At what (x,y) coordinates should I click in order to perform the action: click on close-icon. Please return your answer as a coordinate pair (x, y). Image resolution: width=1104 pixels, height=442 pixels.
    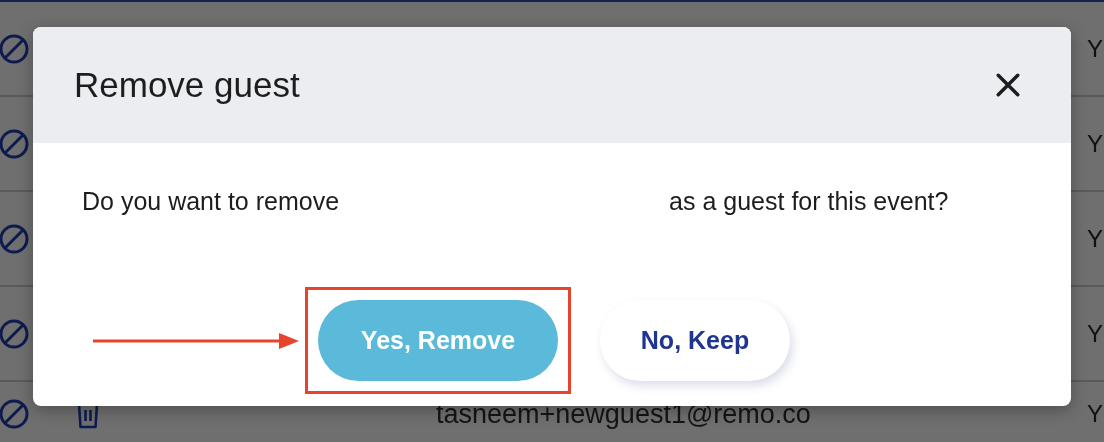
    Looking at the image, I should click on (1008, 85).